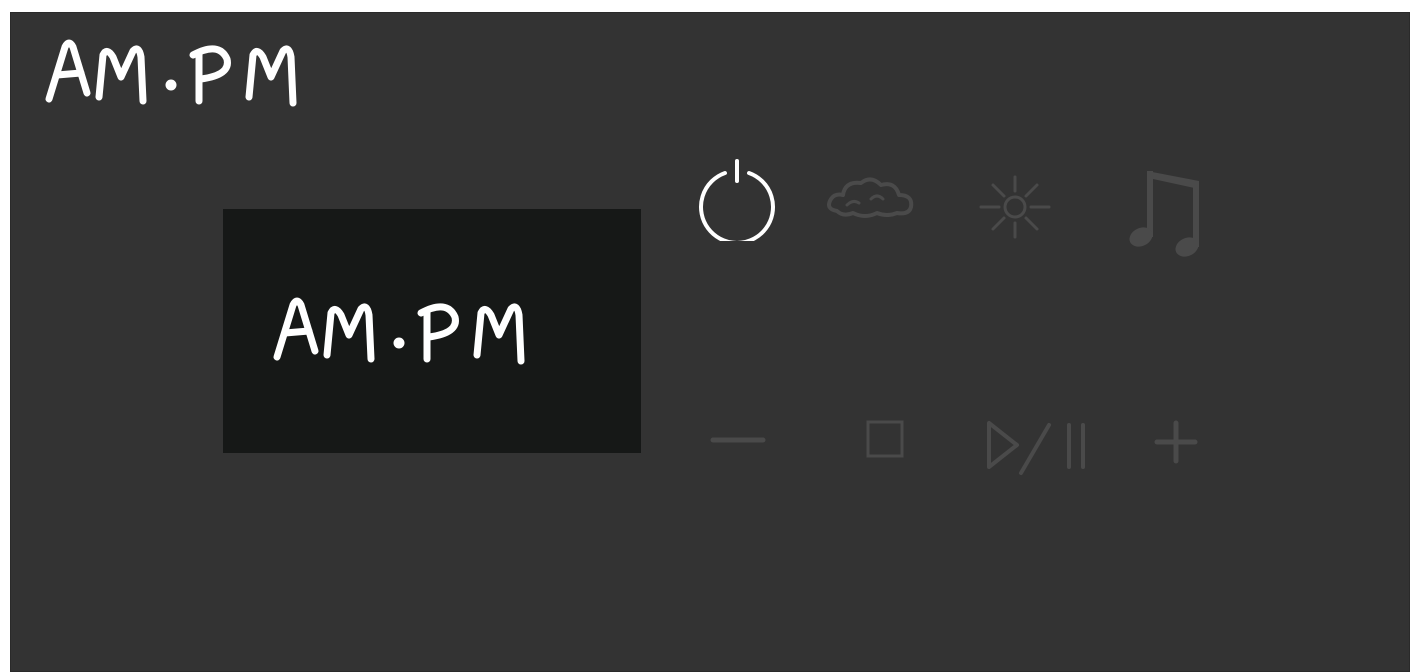  I want to click on decrease-button, so click(738, 440).